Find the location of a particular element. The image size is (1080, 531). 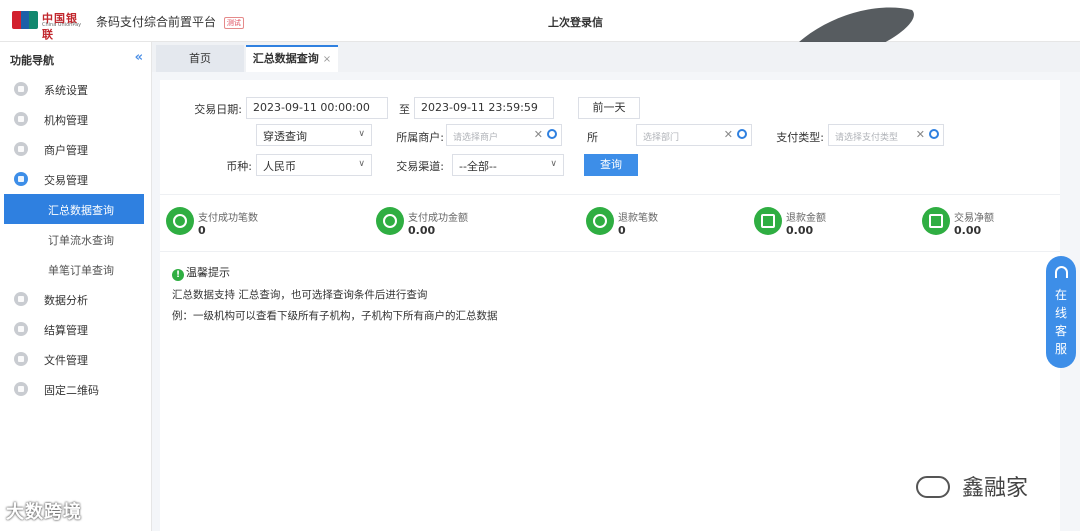

sidebar-item-label: 文件管理 is located at coordinates (66, 360).